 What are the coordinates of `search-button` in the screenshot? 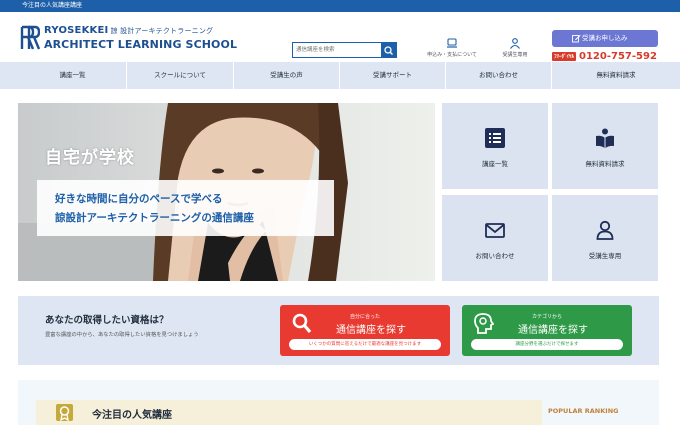 It's located at (388, 50).